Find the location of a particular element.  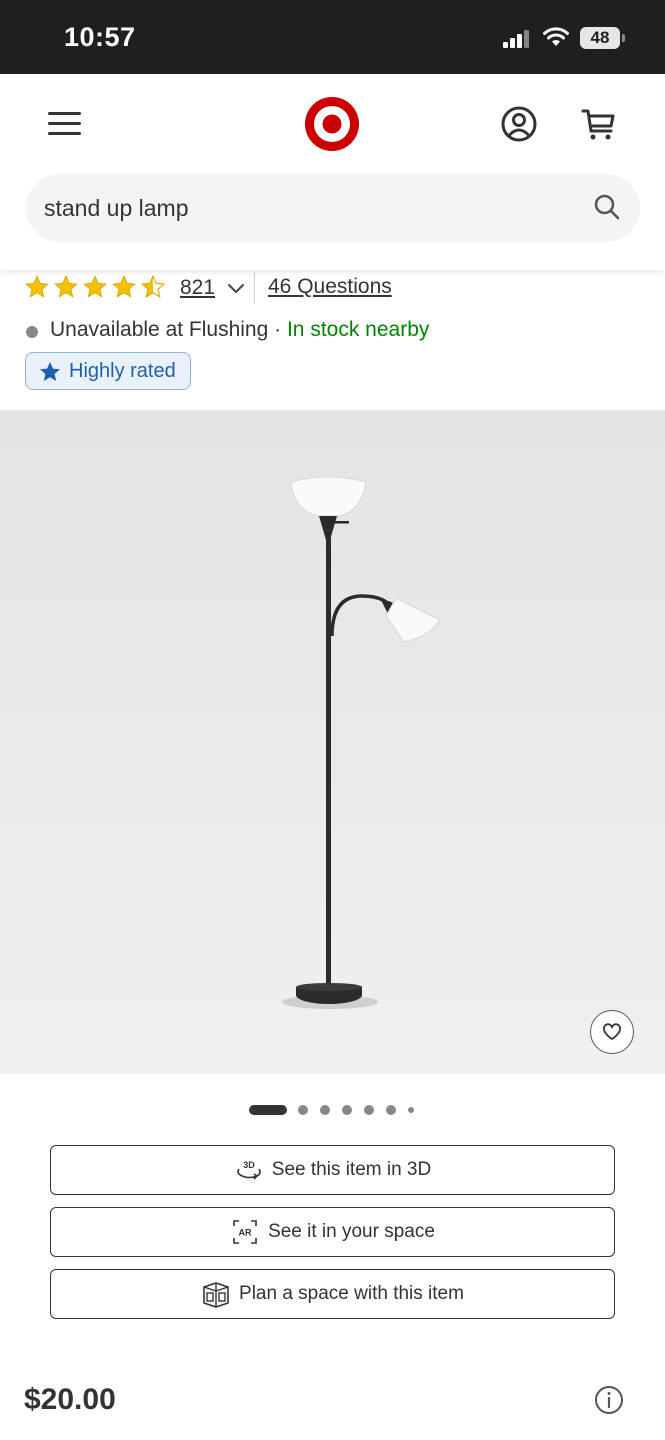

search-query: stand up lamp is located at coordinates (116, 208).